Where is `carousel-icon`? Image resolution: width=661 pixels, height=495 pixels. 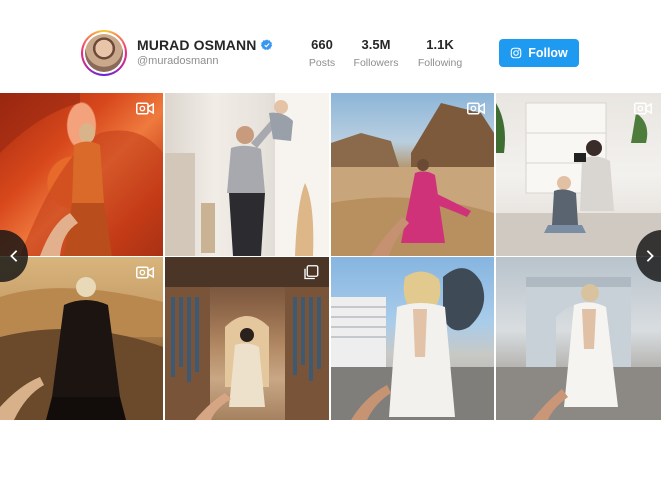
carousel-icon is located at coordinates (311, 272).